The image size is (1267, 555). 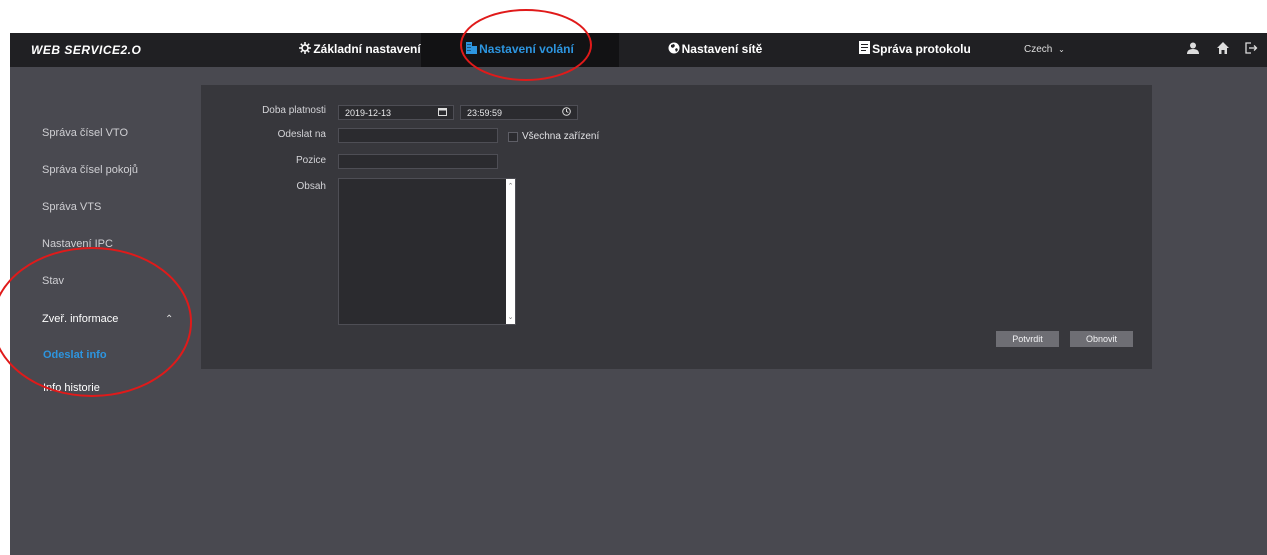 I want to click on nav-label: Základní nastavení, so click(x=367, y=49).